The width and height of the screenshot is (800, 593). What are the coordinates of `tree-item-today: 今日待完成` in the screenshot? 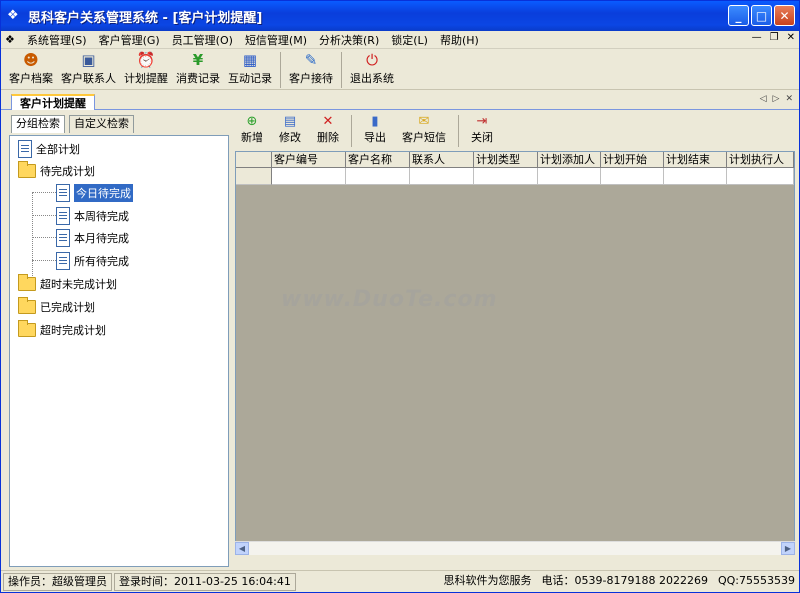 It's located at (94, 193).